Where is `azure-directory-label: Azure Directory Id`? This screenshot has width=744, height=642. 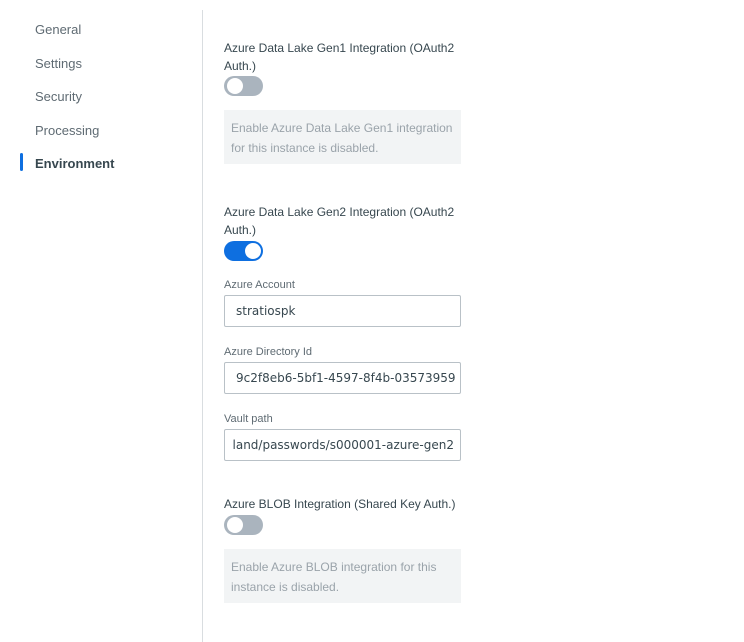 azure-directory-label: Azure Directory Id is located at coordinates (268, 352).